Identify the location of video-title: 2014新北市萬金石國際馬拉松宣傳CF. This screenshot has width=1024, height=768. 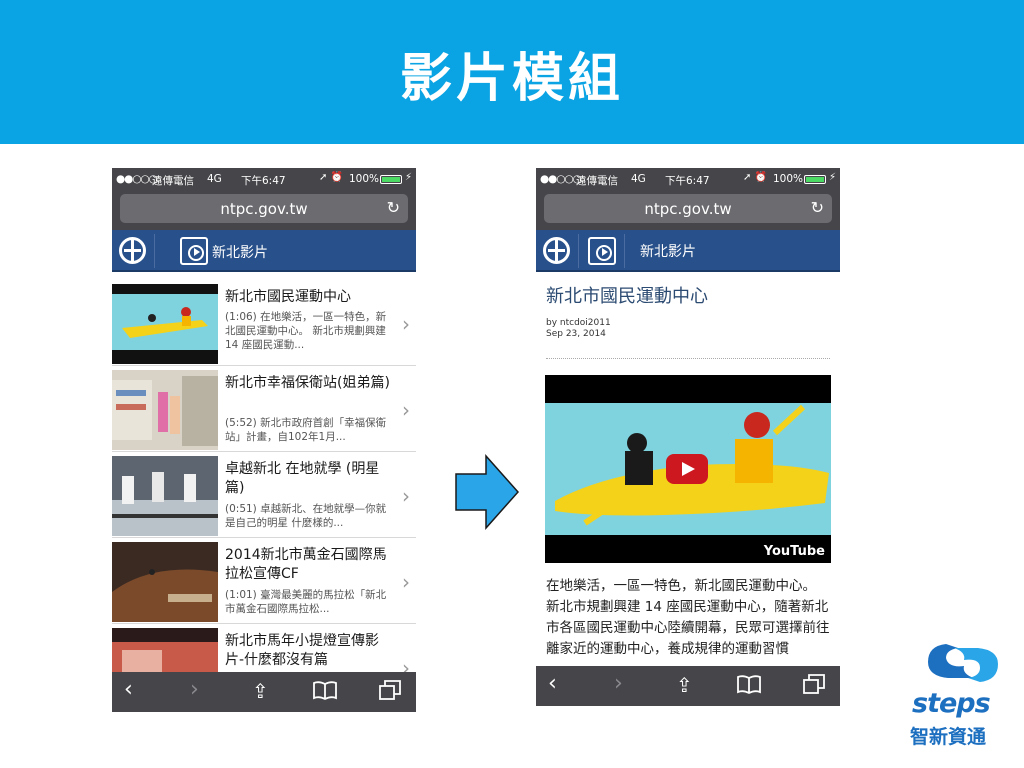
(306, 564).